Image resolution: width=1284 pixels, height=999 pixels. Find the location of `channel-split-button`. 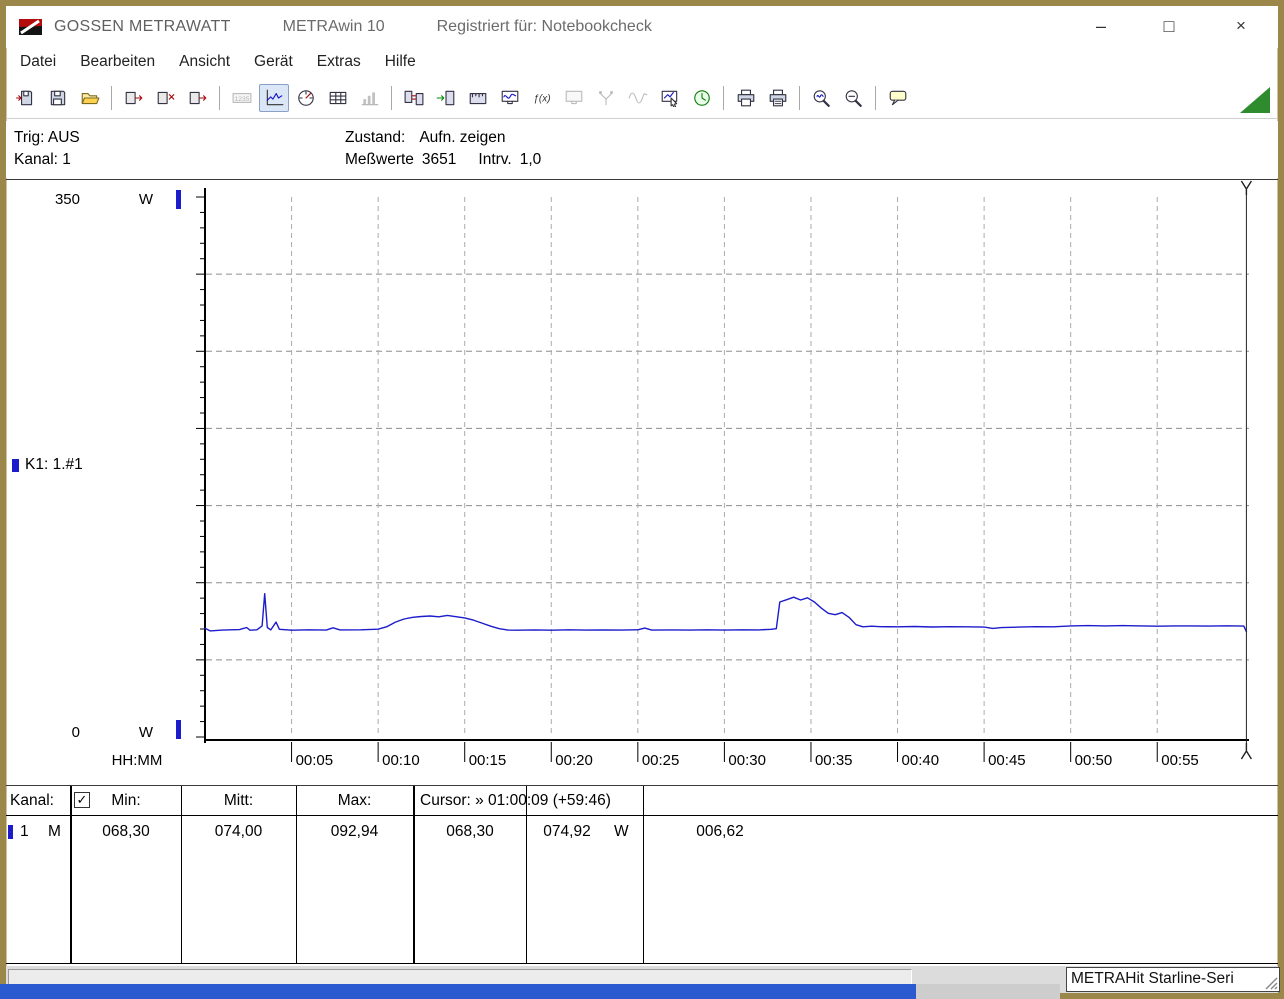

channel-split-button is located at coordinates (606, 98).